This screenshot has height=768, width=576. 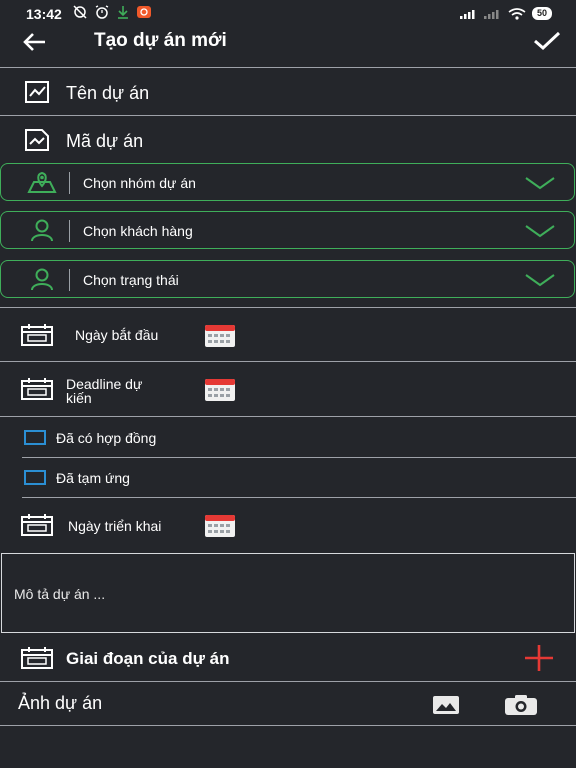 What do you see at coordinates (517, 13) in the screenshot?
I see `wifi-icon` at bounding box center [517, 13].